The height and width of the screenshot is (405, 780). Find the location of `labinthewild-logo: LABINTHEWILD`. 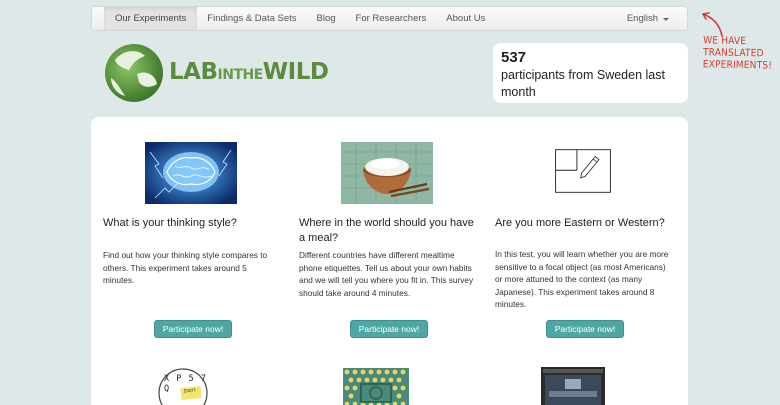

labinthewild-logo: LABINTHEWILD is located at coordinates (233, 74).